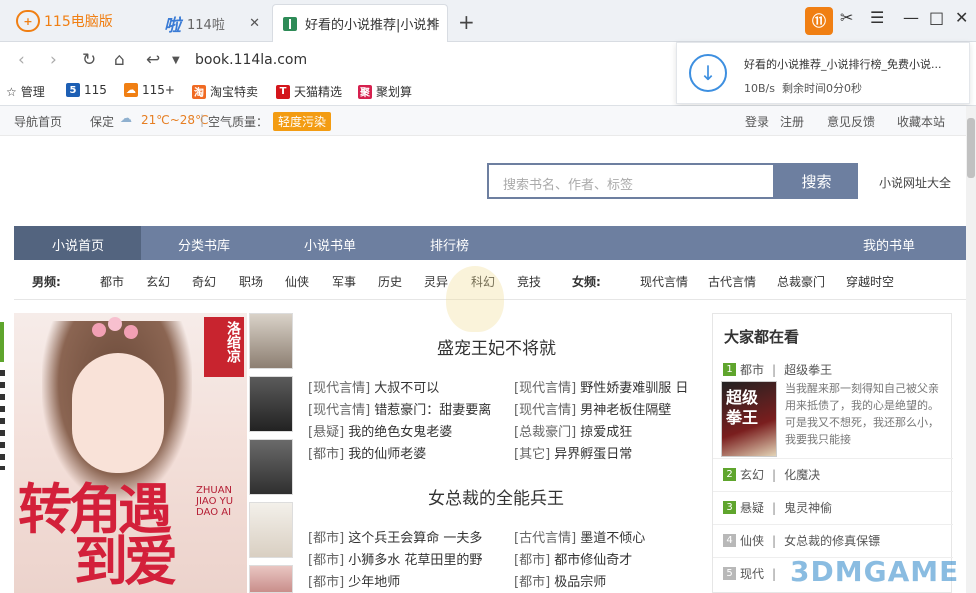  What do you see at coordinates (372, 25) in the screenshot?
I see `tab-label: 好看的小说推荐|小说排` at bounding box center [372, 25].